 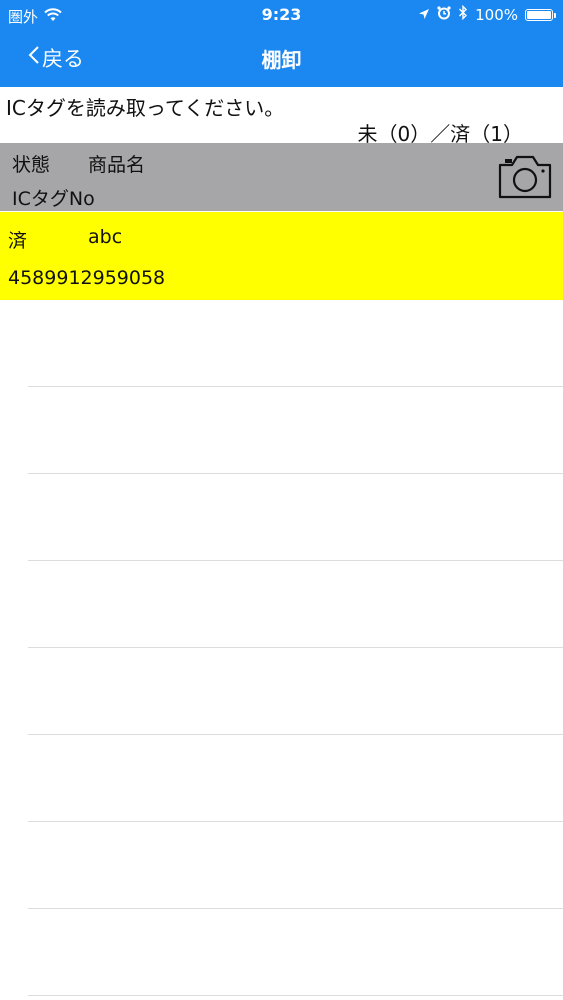 What do you see at coordinates (281, 256) in the screenshot?
I see `list-item: 済 abc 4589912959058` at bounding box center [281, 256].